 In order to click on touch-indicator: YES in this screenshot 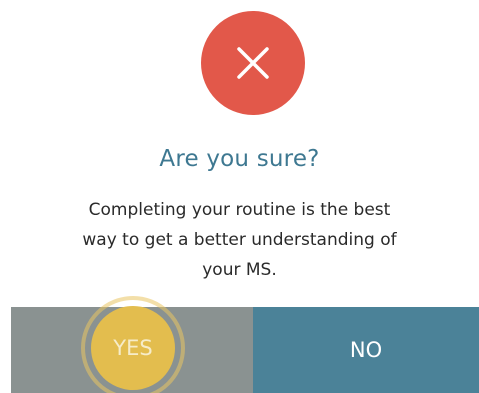, I will do `click(133, 344)`.